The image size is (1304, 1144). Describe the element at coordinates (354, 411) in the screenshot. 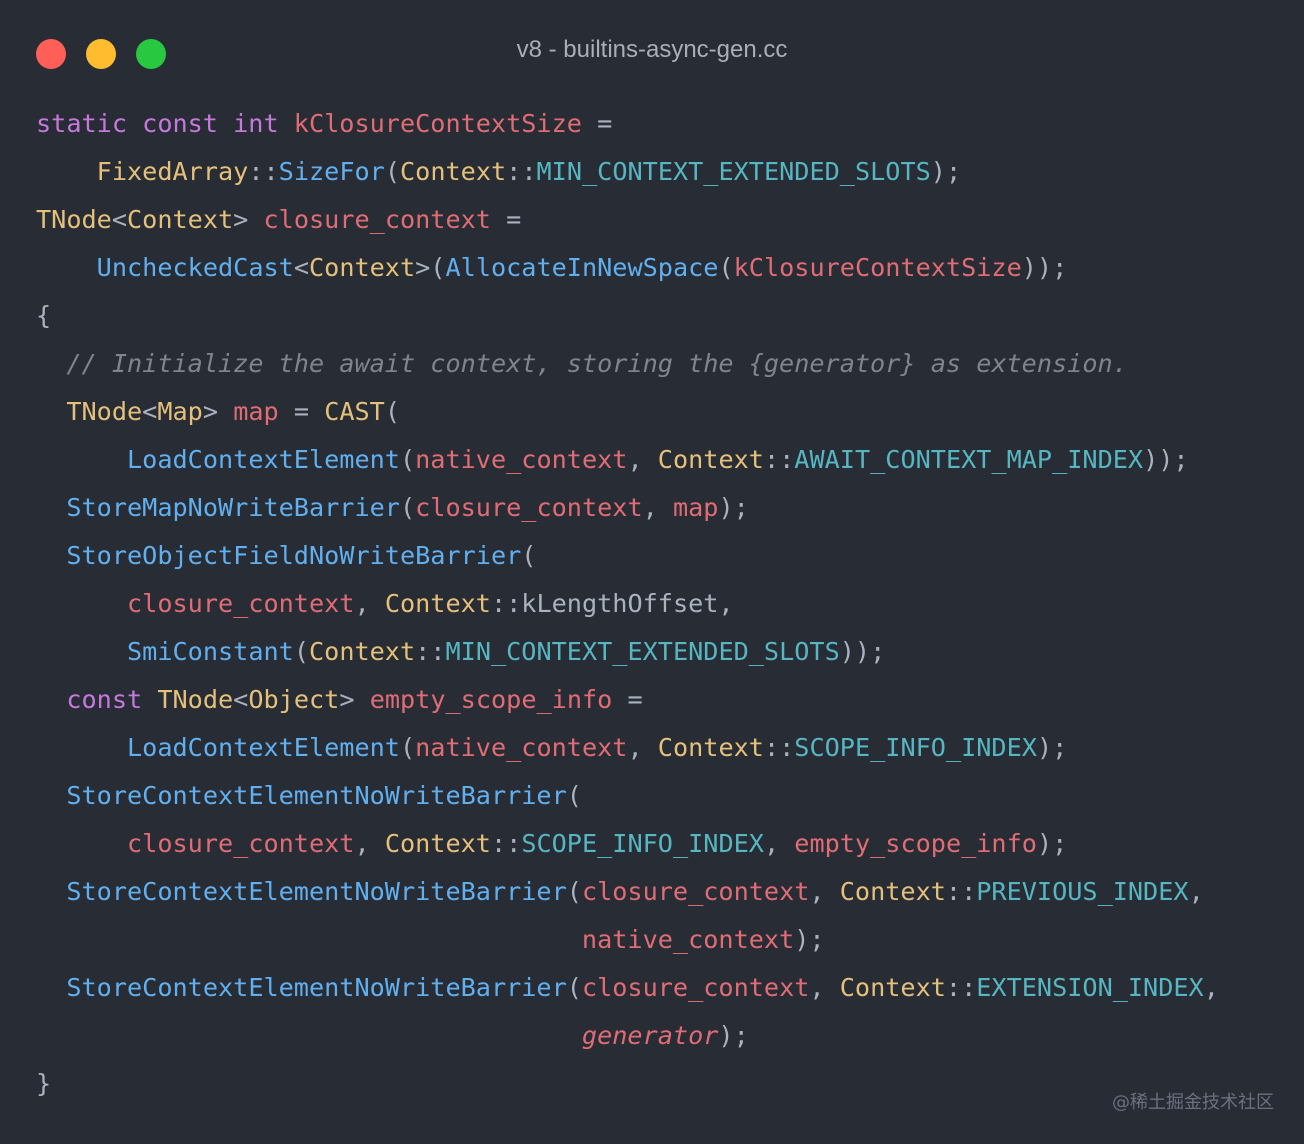

I see `code-token: CAST` at that location.